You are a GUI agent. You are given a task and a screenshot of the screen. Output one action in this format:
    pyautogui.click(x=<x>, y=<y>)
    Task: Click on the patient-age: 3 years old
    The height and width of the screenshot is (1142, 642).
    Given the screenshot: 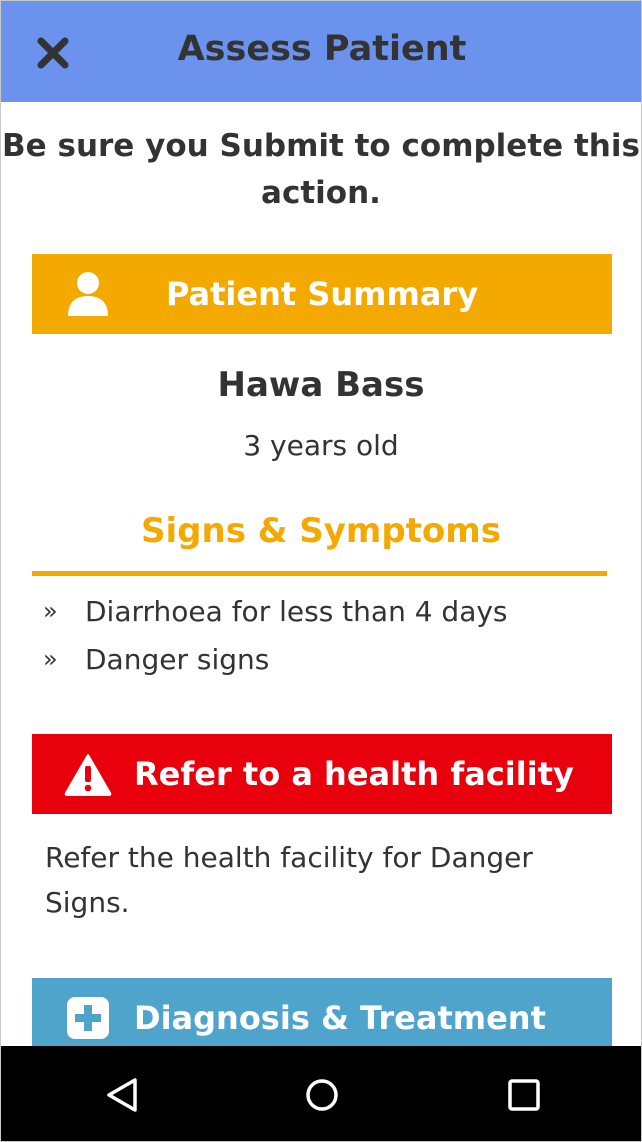 What is the action you would take?
    pyautogui.click(x=321, y=445)
    